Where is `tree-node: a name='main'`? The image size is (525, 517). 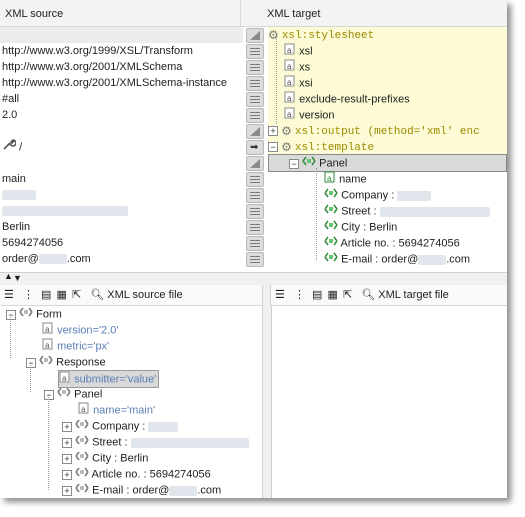 tree-node: a name='main' is located at coordinates (116, 410).